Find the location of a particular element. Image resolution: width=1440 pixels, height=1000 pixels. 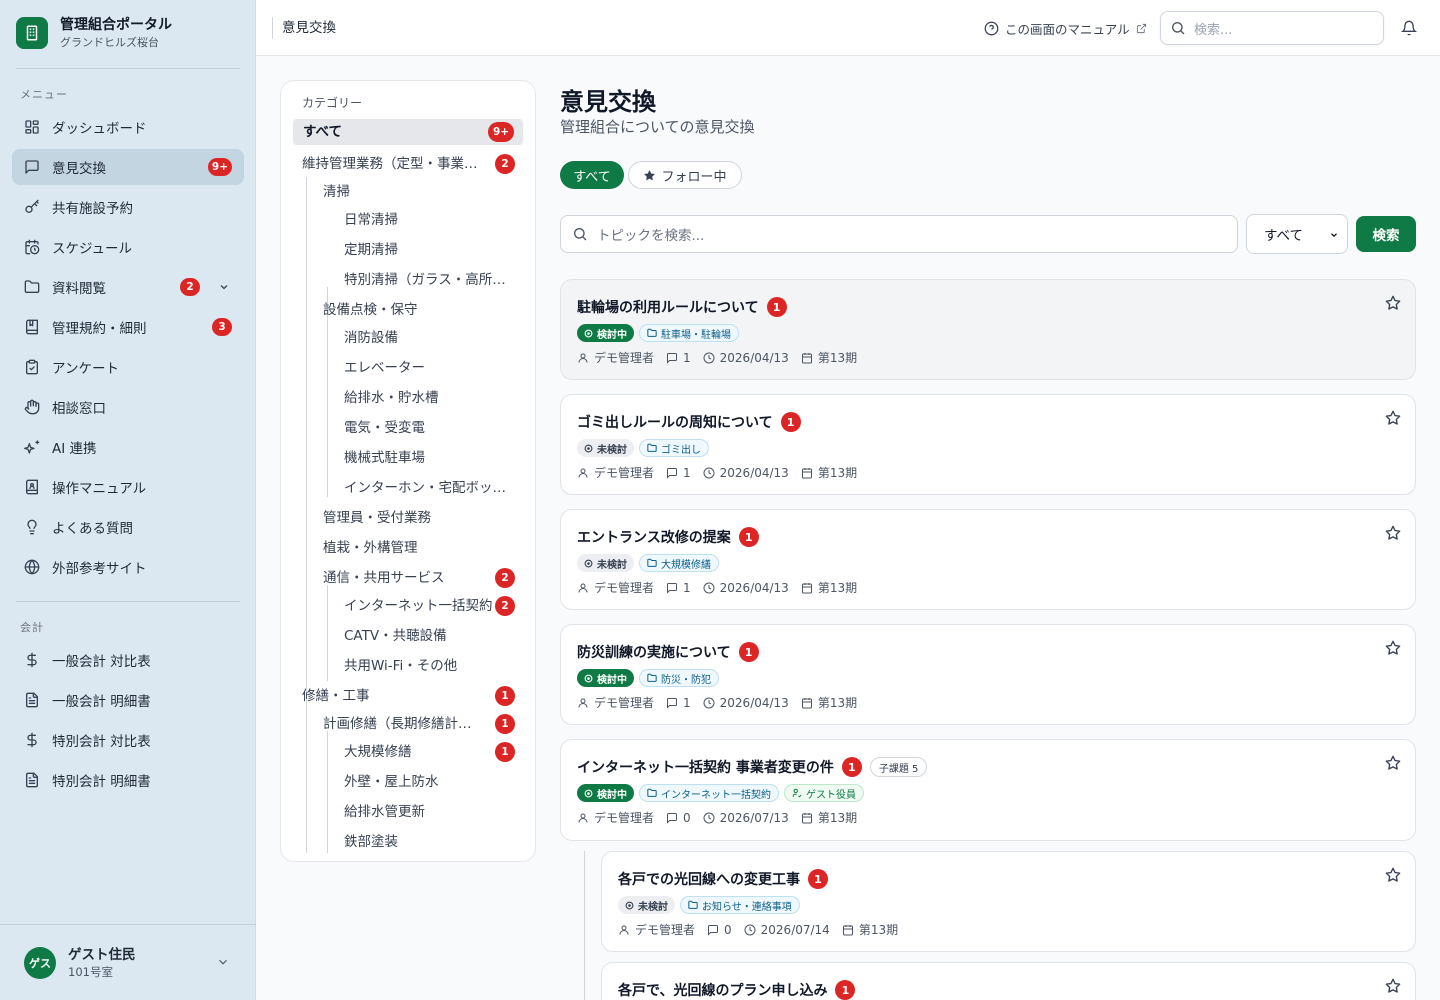

topic-title-row: 防災訓練の実施について 1 is located at coordinates (668, 652).